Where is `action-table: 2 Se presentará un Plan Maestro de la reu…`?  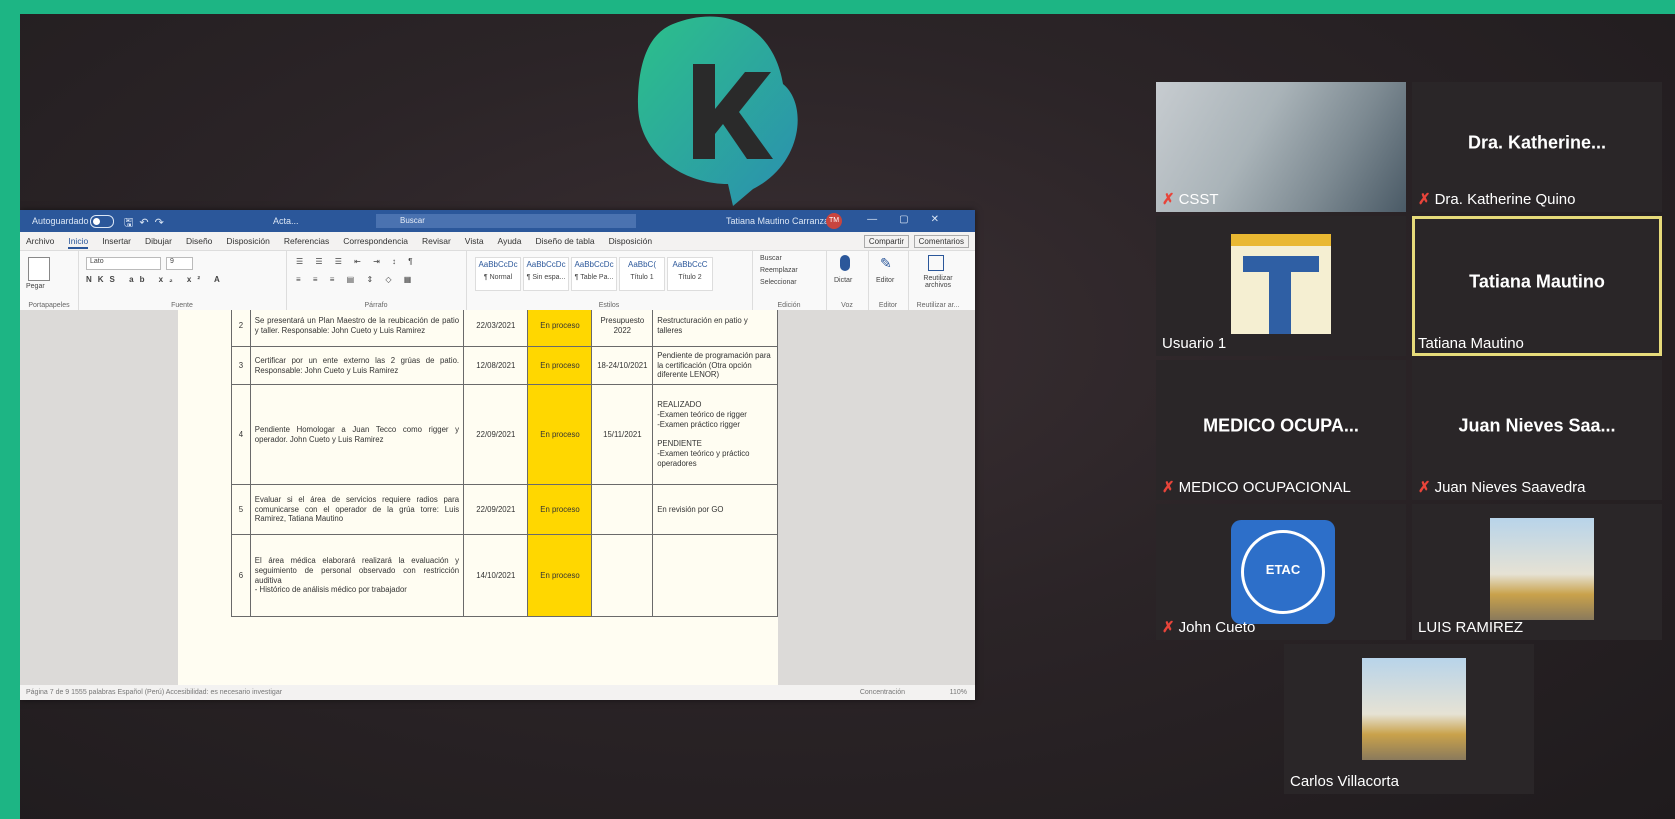 action-table: 2 Se presentará un Plan Maestro de la reu… is located at coordinates (504, 463).